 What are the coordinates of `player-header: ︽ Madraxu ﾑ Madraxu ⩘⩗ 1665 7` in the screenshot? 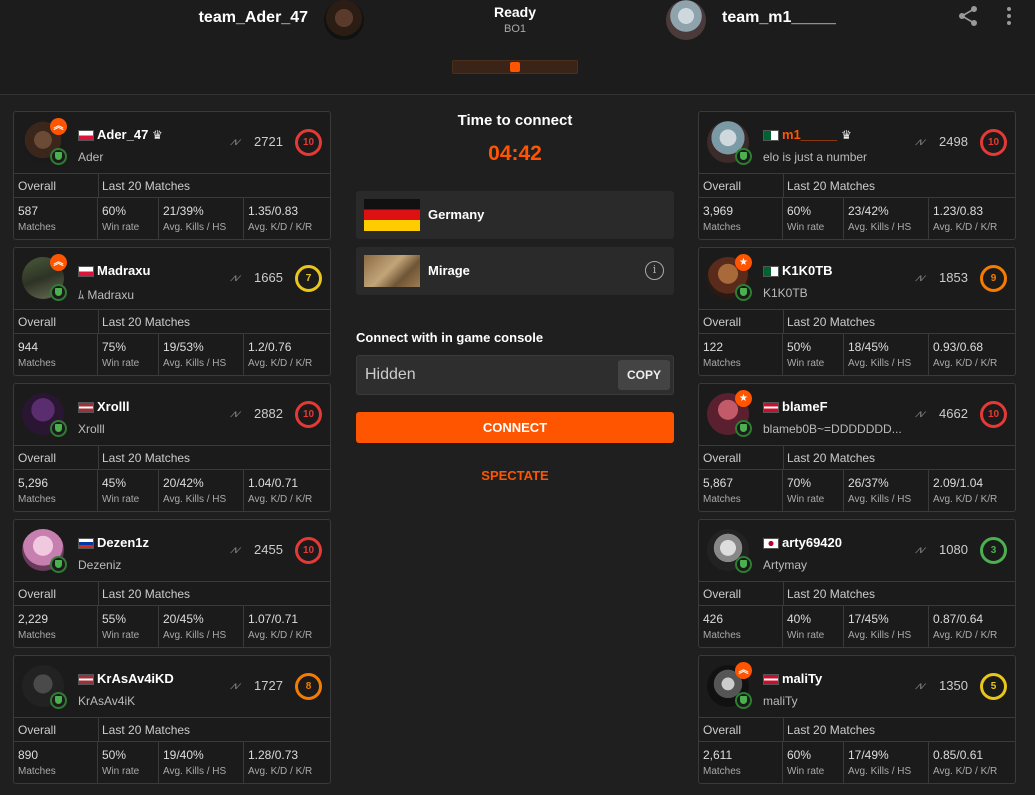 It's located at (172, 278).